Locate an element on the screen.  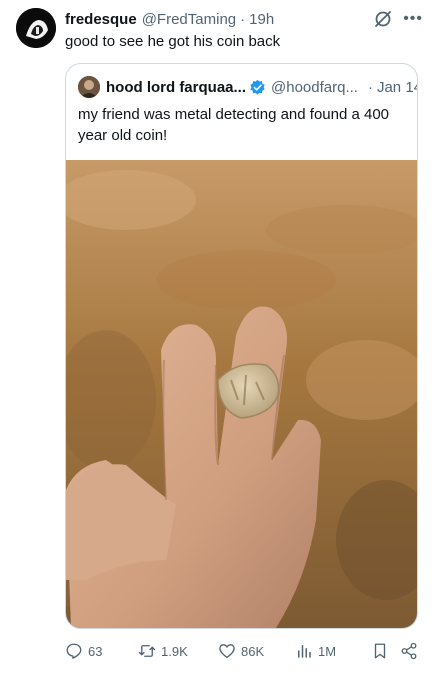
bookmark-button is located at coordinates (380, 651).